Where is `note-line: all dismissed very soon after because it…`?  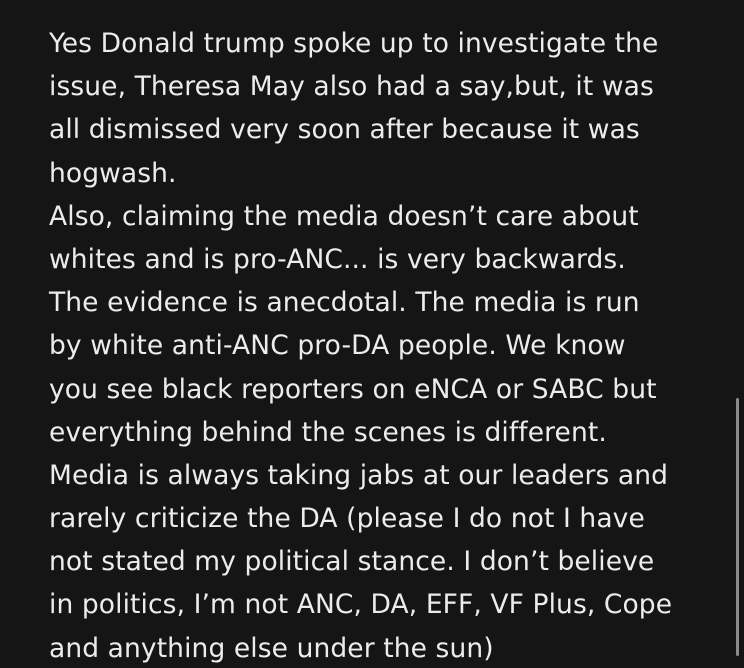
note-line: all dismissed very soon after because it… is located at coordinates (344, 130).